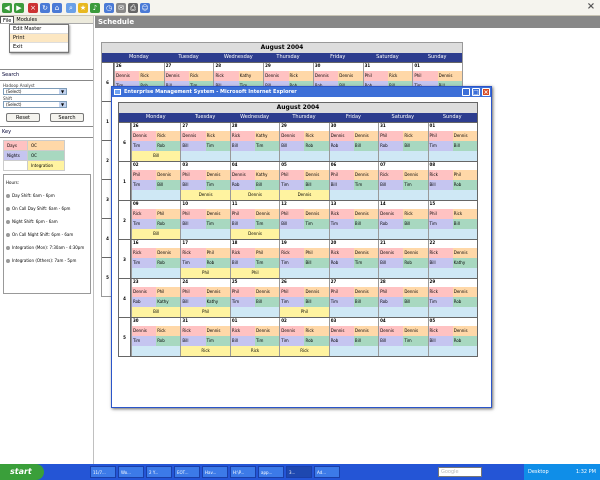 The image size is (600, 480). What do you see at coordinates (538, 472) in the screenshot?
I see `desktop-toolbar: Desktop` at bounding box center [538, 472].